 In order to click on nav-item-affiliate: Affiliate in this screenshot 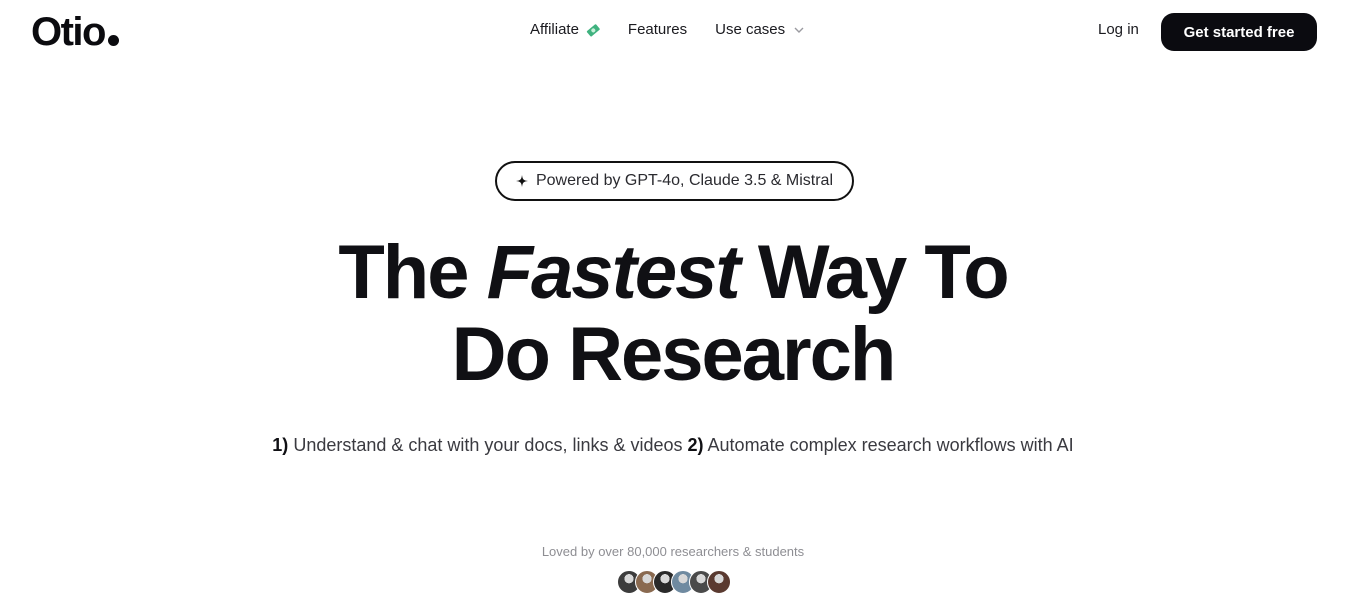, I will do `click(565, 29)`.